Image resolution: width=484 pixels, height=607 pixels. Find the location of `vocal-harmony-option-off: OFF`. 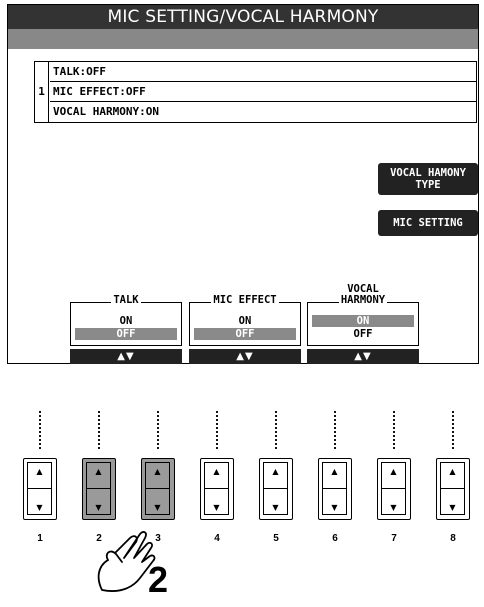

vocal-harmony-option-off: OFF is located at coordinates (363, 334).